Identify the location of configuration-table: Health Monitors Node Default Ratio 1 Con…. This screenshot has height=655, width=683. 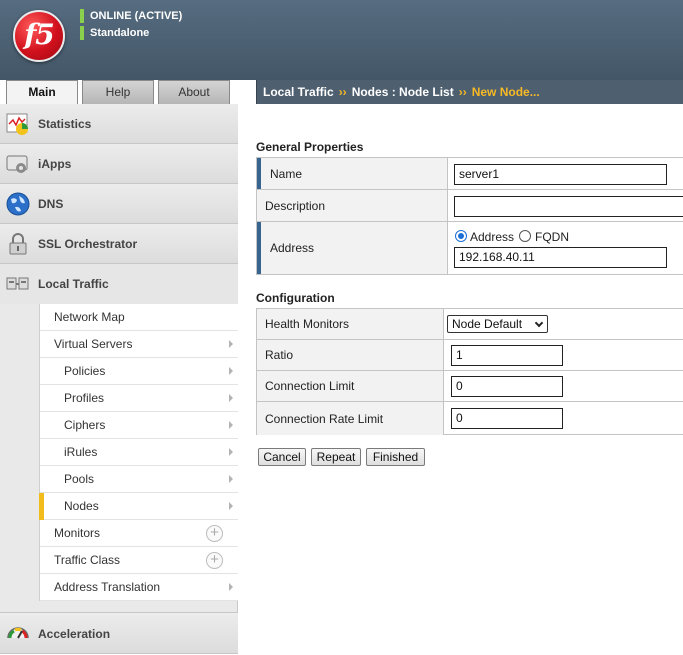
(469, 371).